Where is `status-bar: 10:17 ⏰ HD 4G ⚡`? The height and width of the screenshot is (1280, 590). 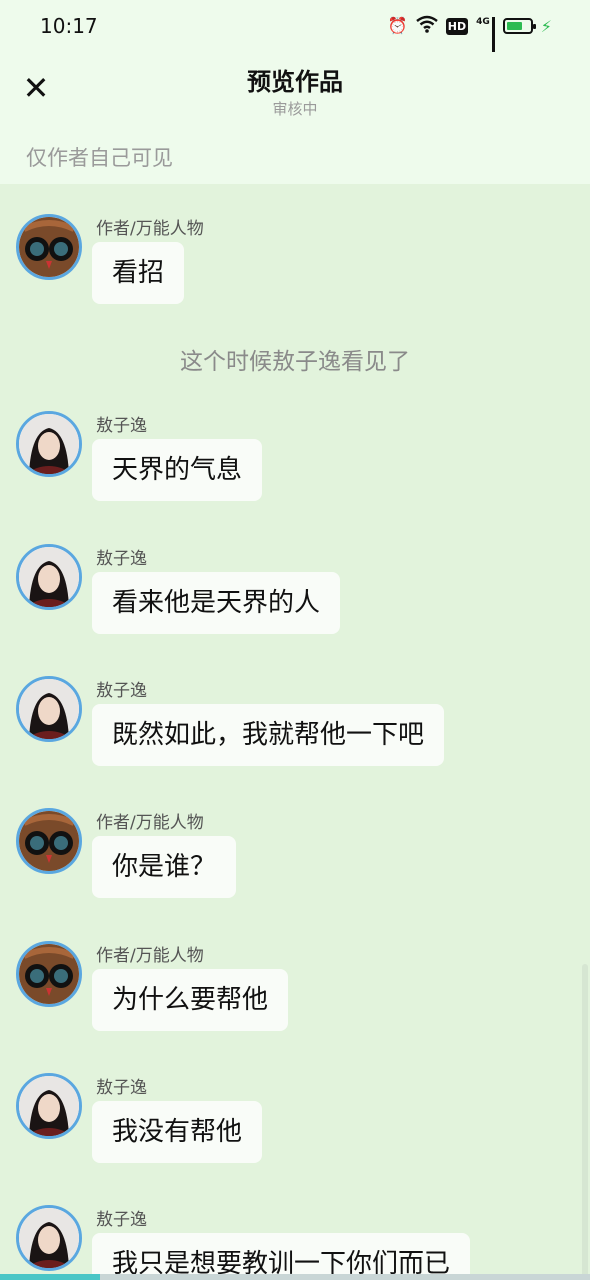 status-bar: 10:17 ⏰ HD 4G ⚡ is located at coordinates (295, 31).